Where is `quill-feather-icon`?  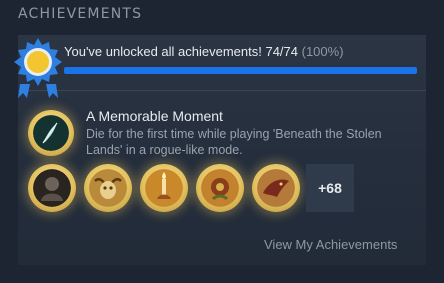 quill-feather-icon is located at coordinates (51, 133).